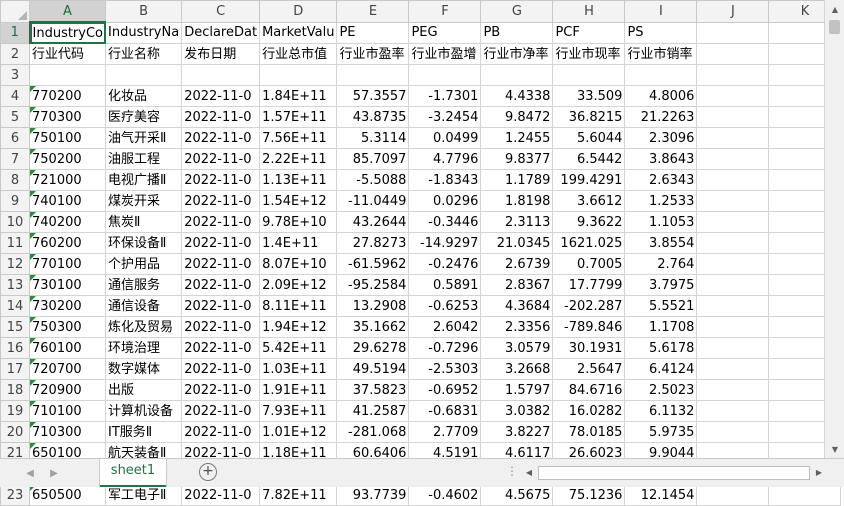 The image size is (844, 506). What do you see at coordinates (445, 54) in the screenshot?
I see `cell-f2: 行业市盈增` at bounding box center [445, 54].